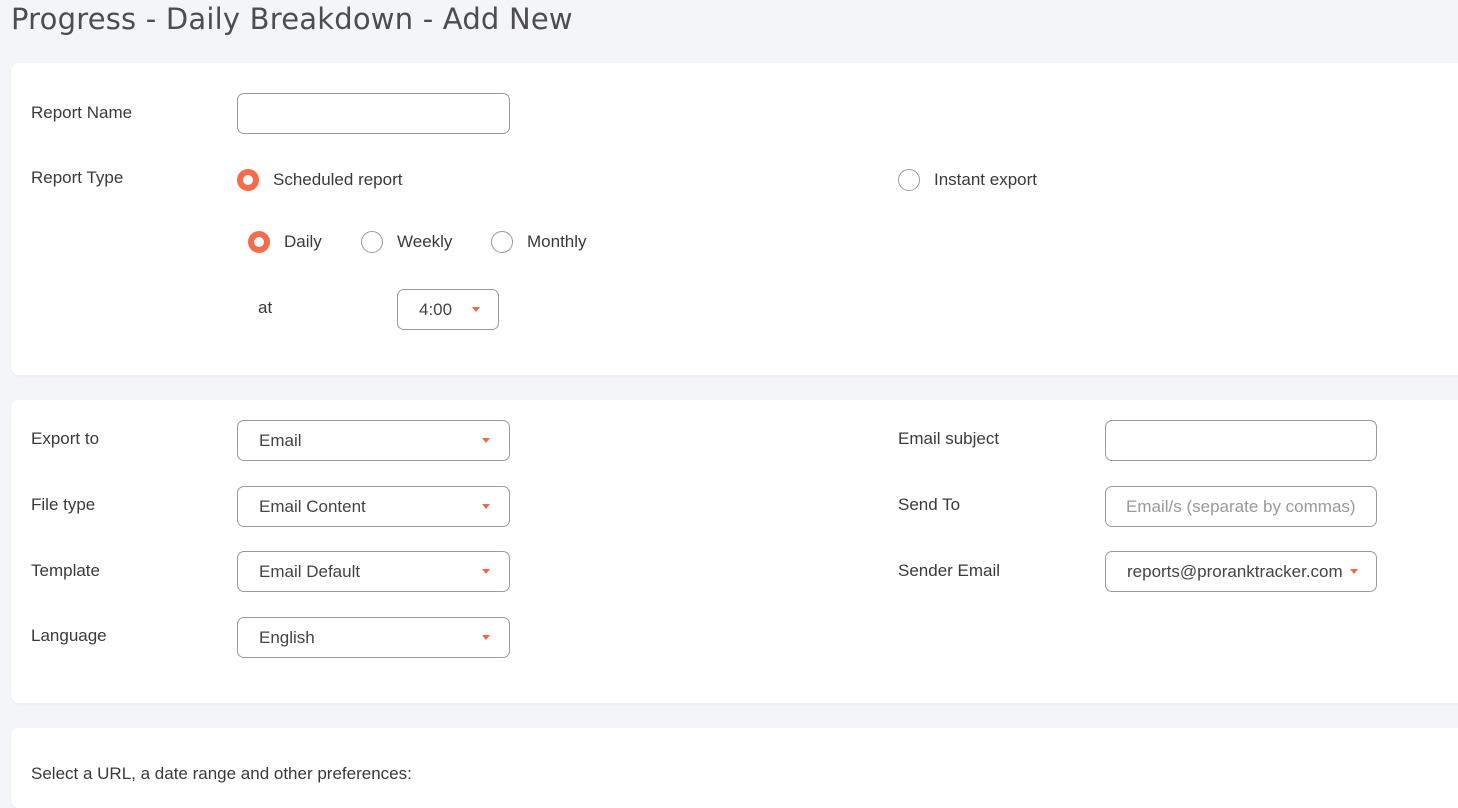 This screenshot has height=808, width=1458. What do you see at coordinates (557, 241) in the screenshot?
I see `monthly-label: Monthly` at bounding box center [557, 241].